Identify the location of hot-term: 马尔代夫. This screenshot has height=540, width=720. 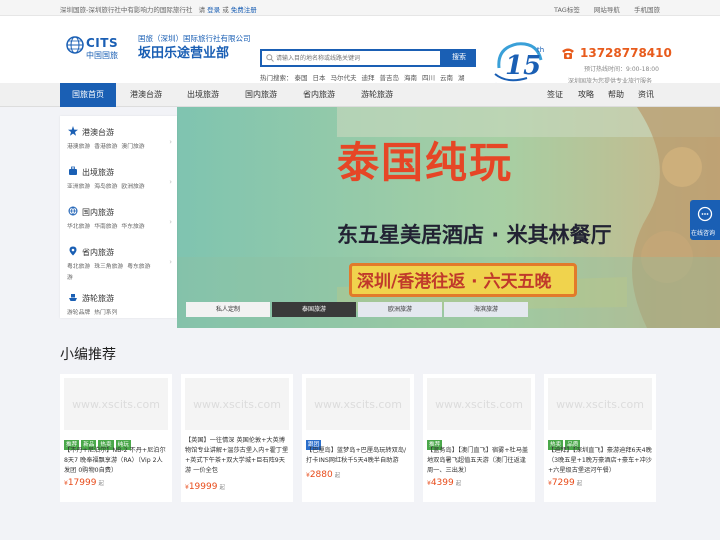
(344, 78).